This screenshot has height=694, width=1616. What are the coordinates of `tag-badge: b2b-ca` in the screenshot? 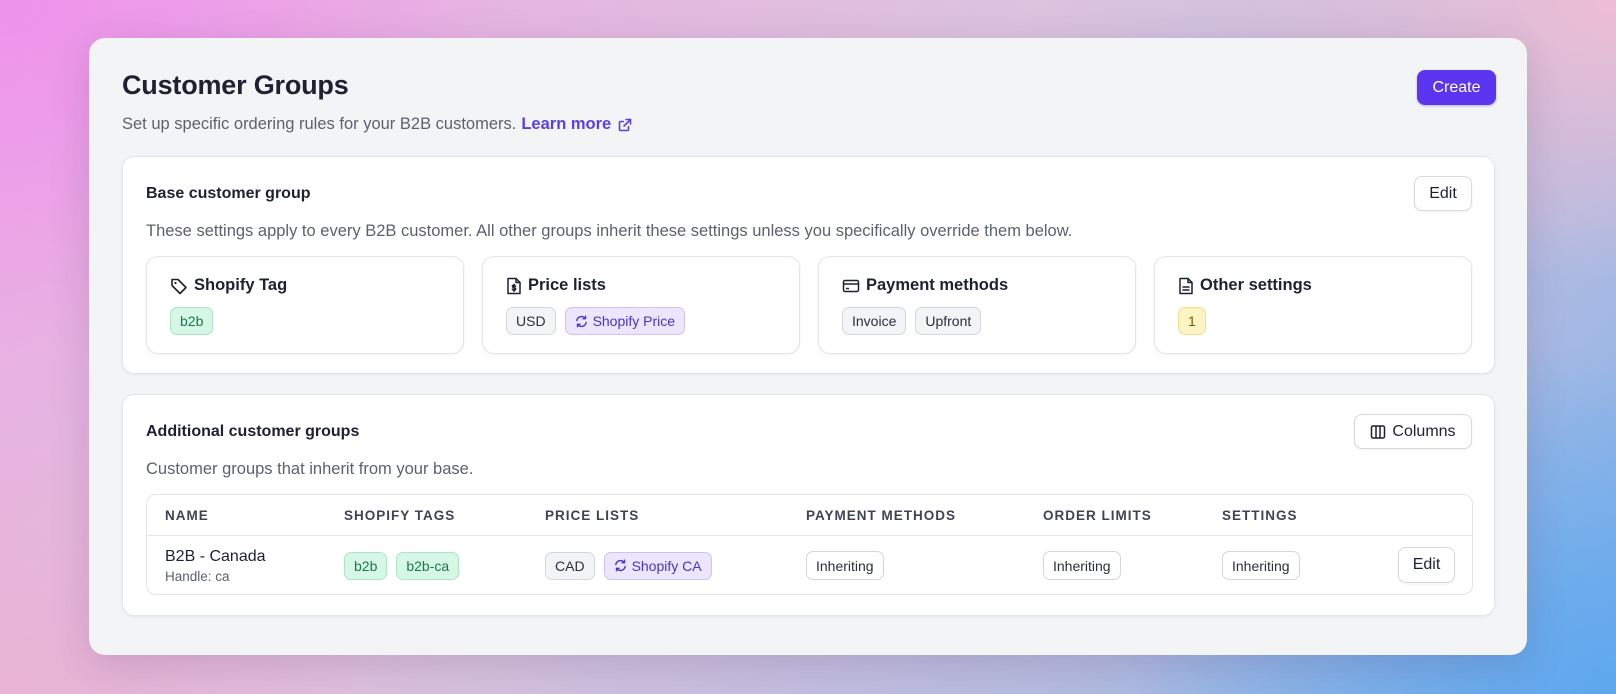 It's located at (428, 565).